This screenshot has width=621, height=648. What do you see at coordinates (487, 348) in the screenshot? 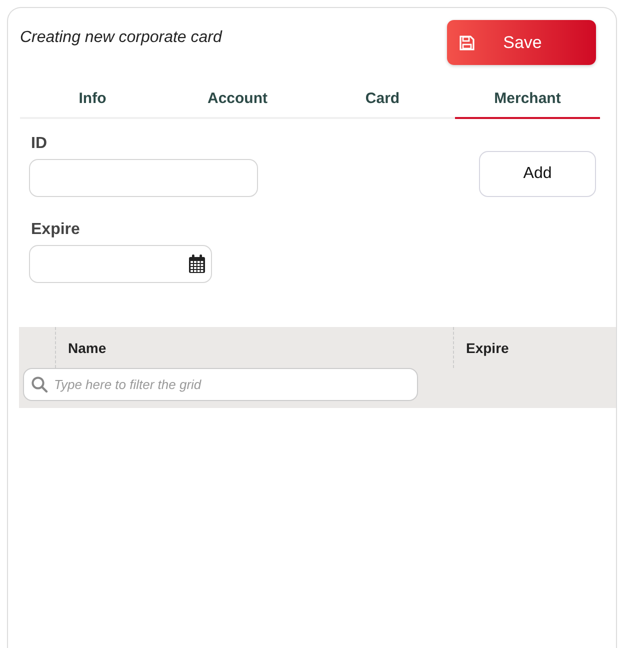
I see `column-header: Expire` at bounding box center [487, 348].